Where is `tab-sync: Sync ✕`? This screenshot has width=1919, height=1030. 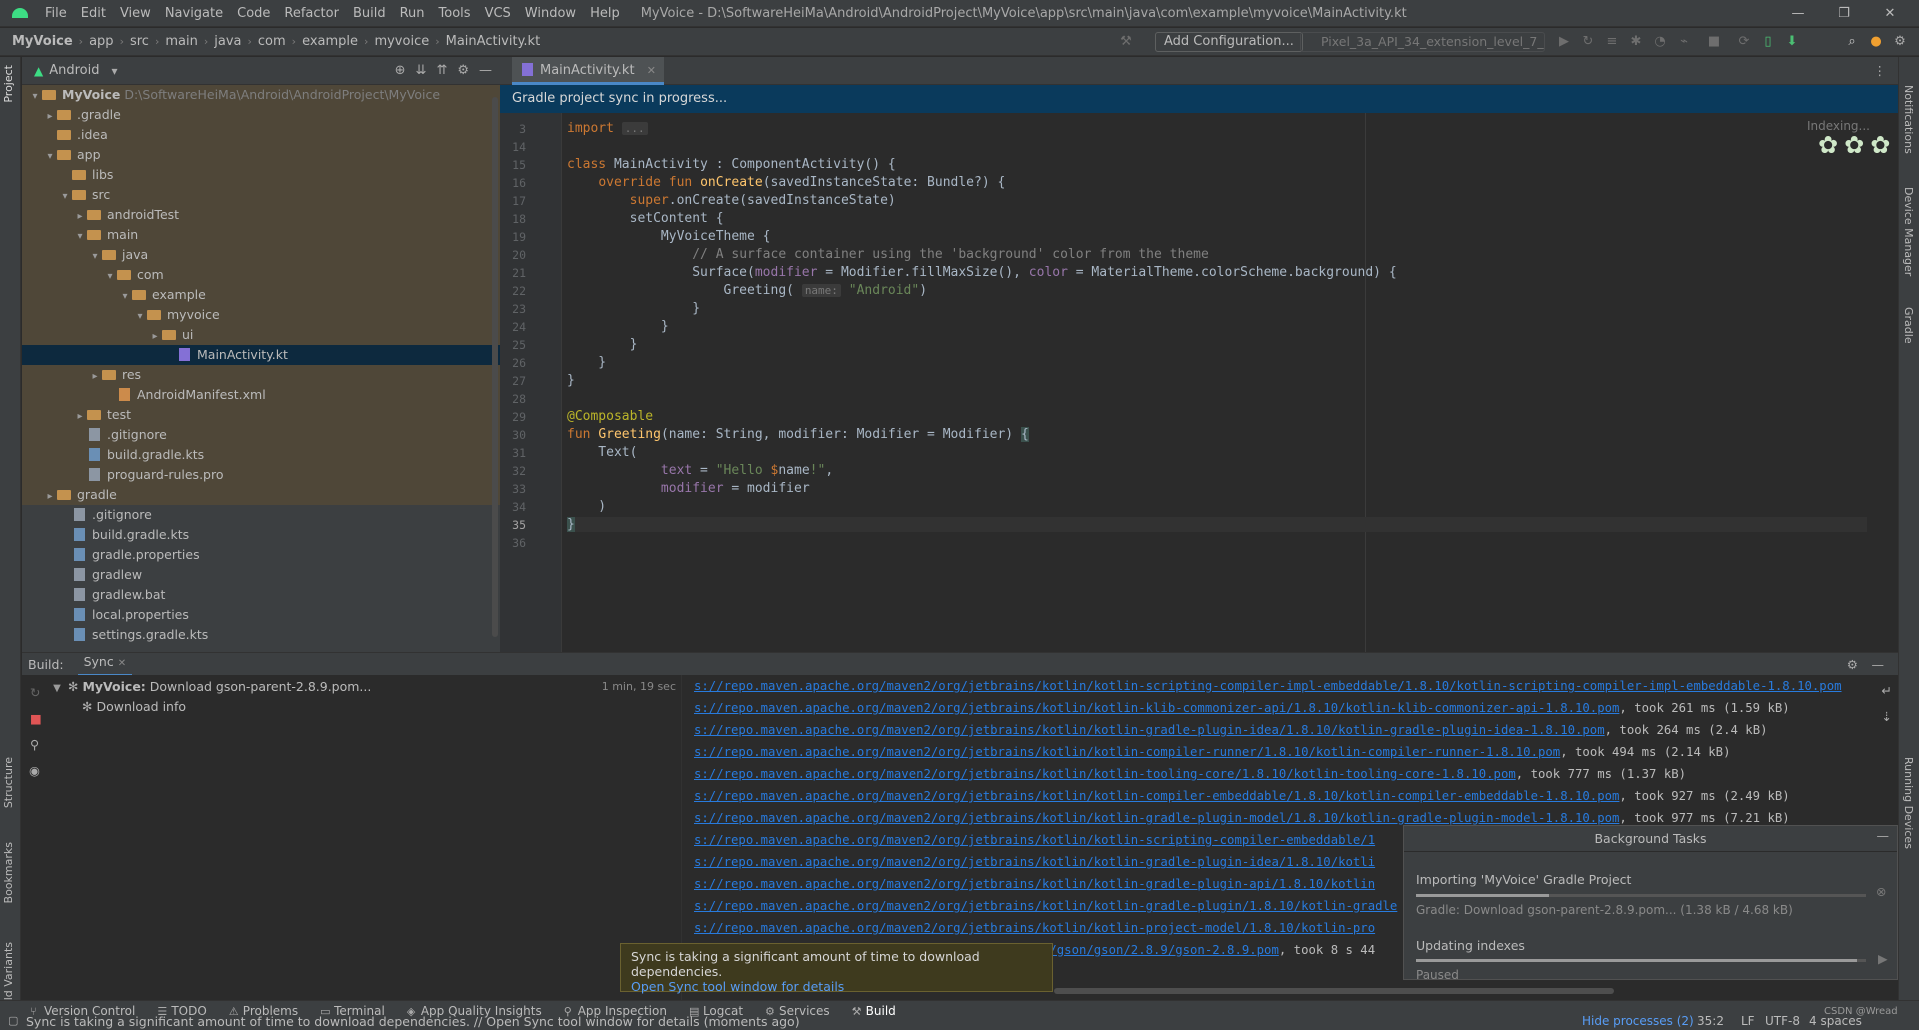 tab-sync: Sync ✕ is located at coordinates (105, 664).